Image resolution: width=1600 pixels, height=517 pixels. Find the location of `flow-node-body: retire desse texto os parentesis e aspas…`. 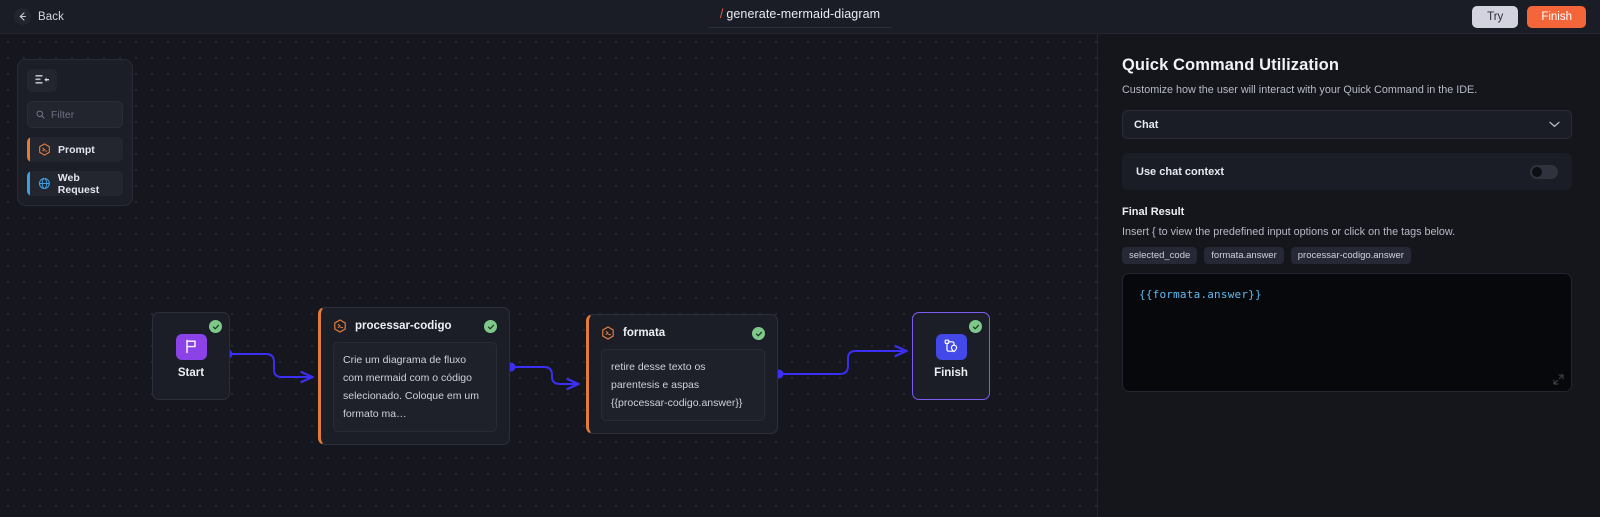

flow-node-body: retire desse texto os parentesis e aspas… is located at coordinates (683, 385).